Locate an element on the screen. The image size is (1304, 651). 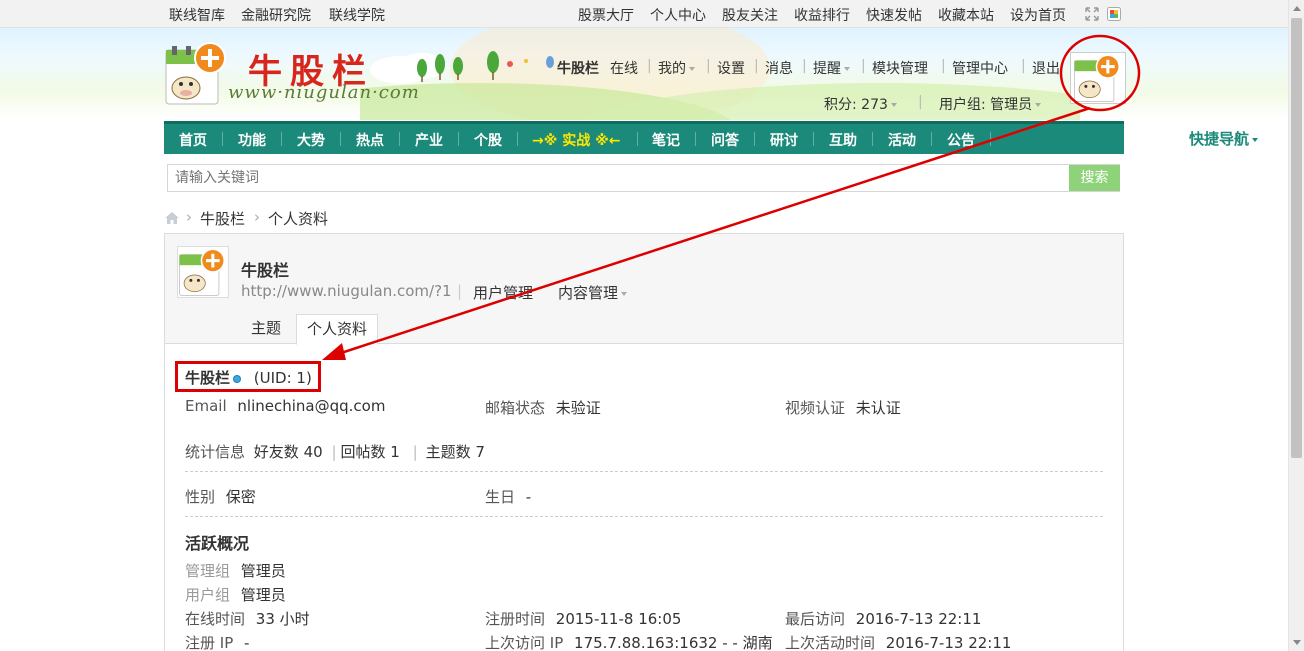
threads-count-link: 主题数 7 is located at coordinates (455, 452).